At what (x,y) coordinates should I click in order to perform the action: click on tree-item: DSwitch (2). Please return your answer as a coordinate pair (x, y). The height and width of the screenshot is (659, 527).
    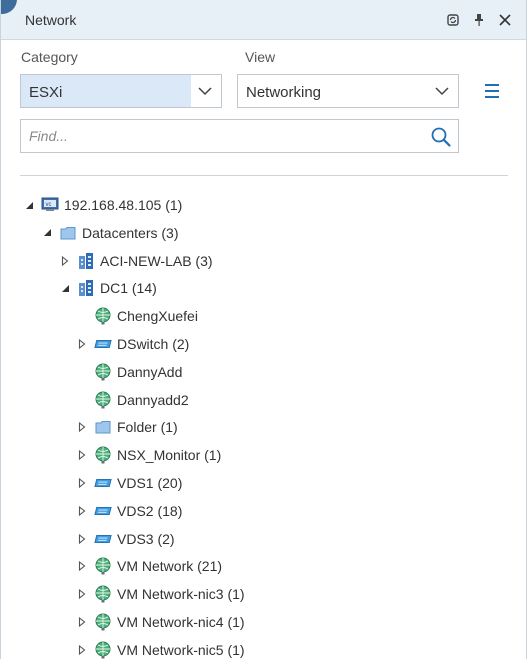
    Looking at the image, I should click on (132, 344).